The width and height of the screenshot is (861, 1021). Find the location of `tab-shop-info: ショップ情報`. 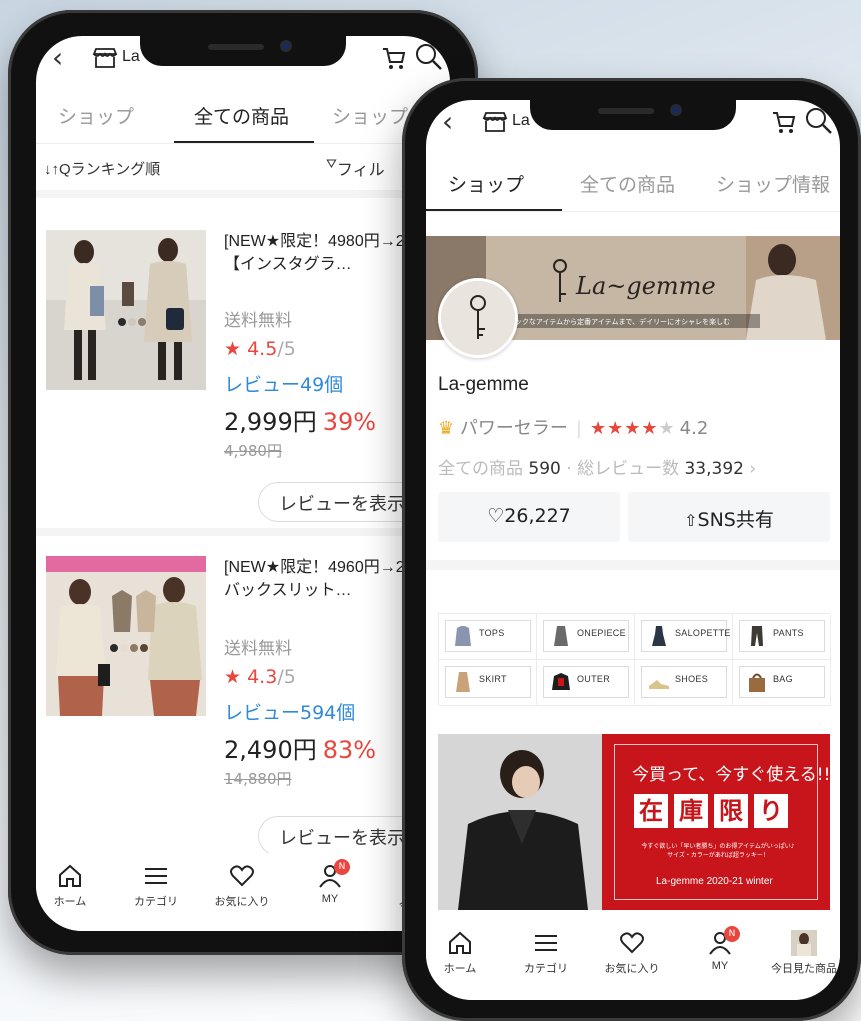

tab-shop-info: ショップ情報 is located at coordinates (773, 183).